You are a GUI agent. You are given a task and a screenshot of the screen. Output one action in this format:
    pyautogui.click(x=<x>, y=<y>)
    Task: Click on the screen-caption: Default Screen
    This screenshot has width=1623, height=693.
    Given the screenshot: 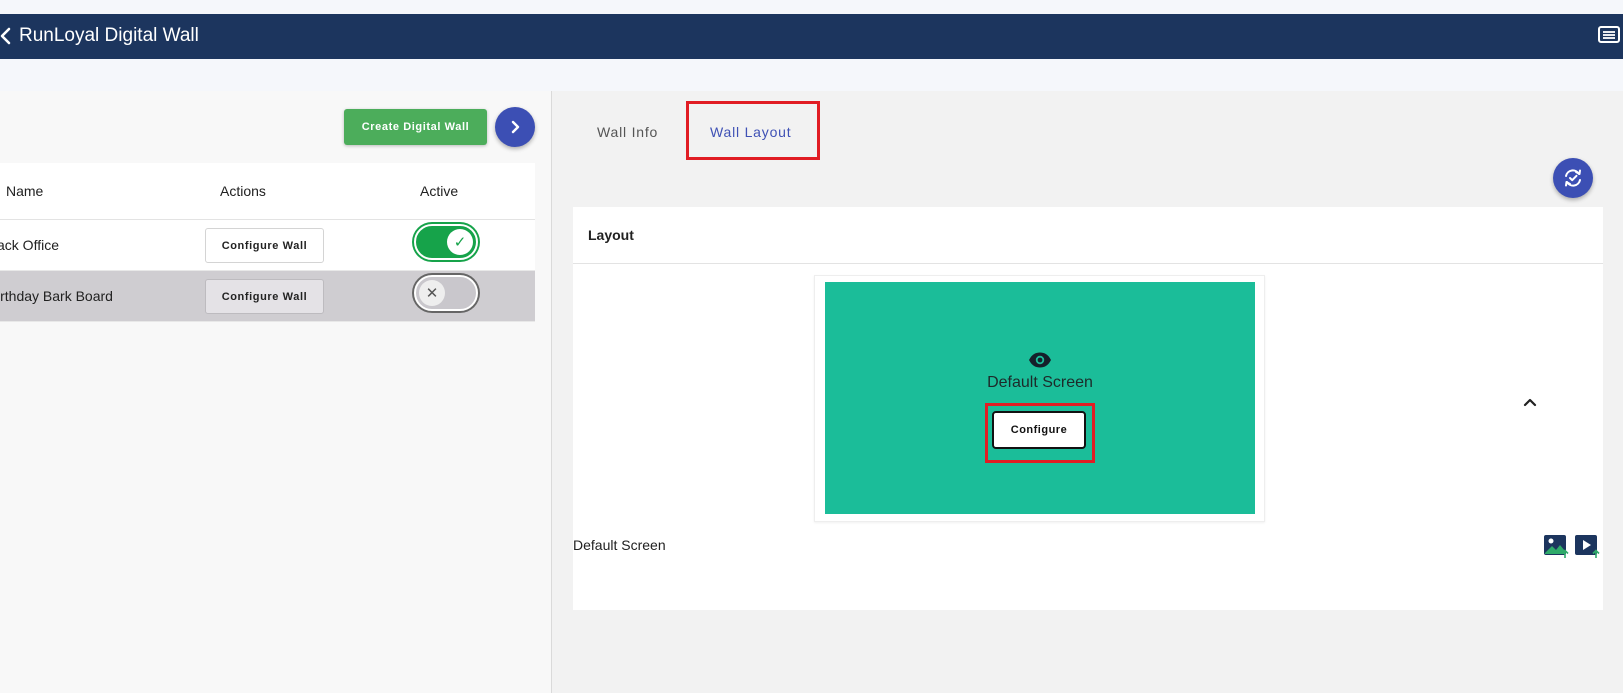 What is the action you would take?
    pyautogui.click(x=619, y=545)
    